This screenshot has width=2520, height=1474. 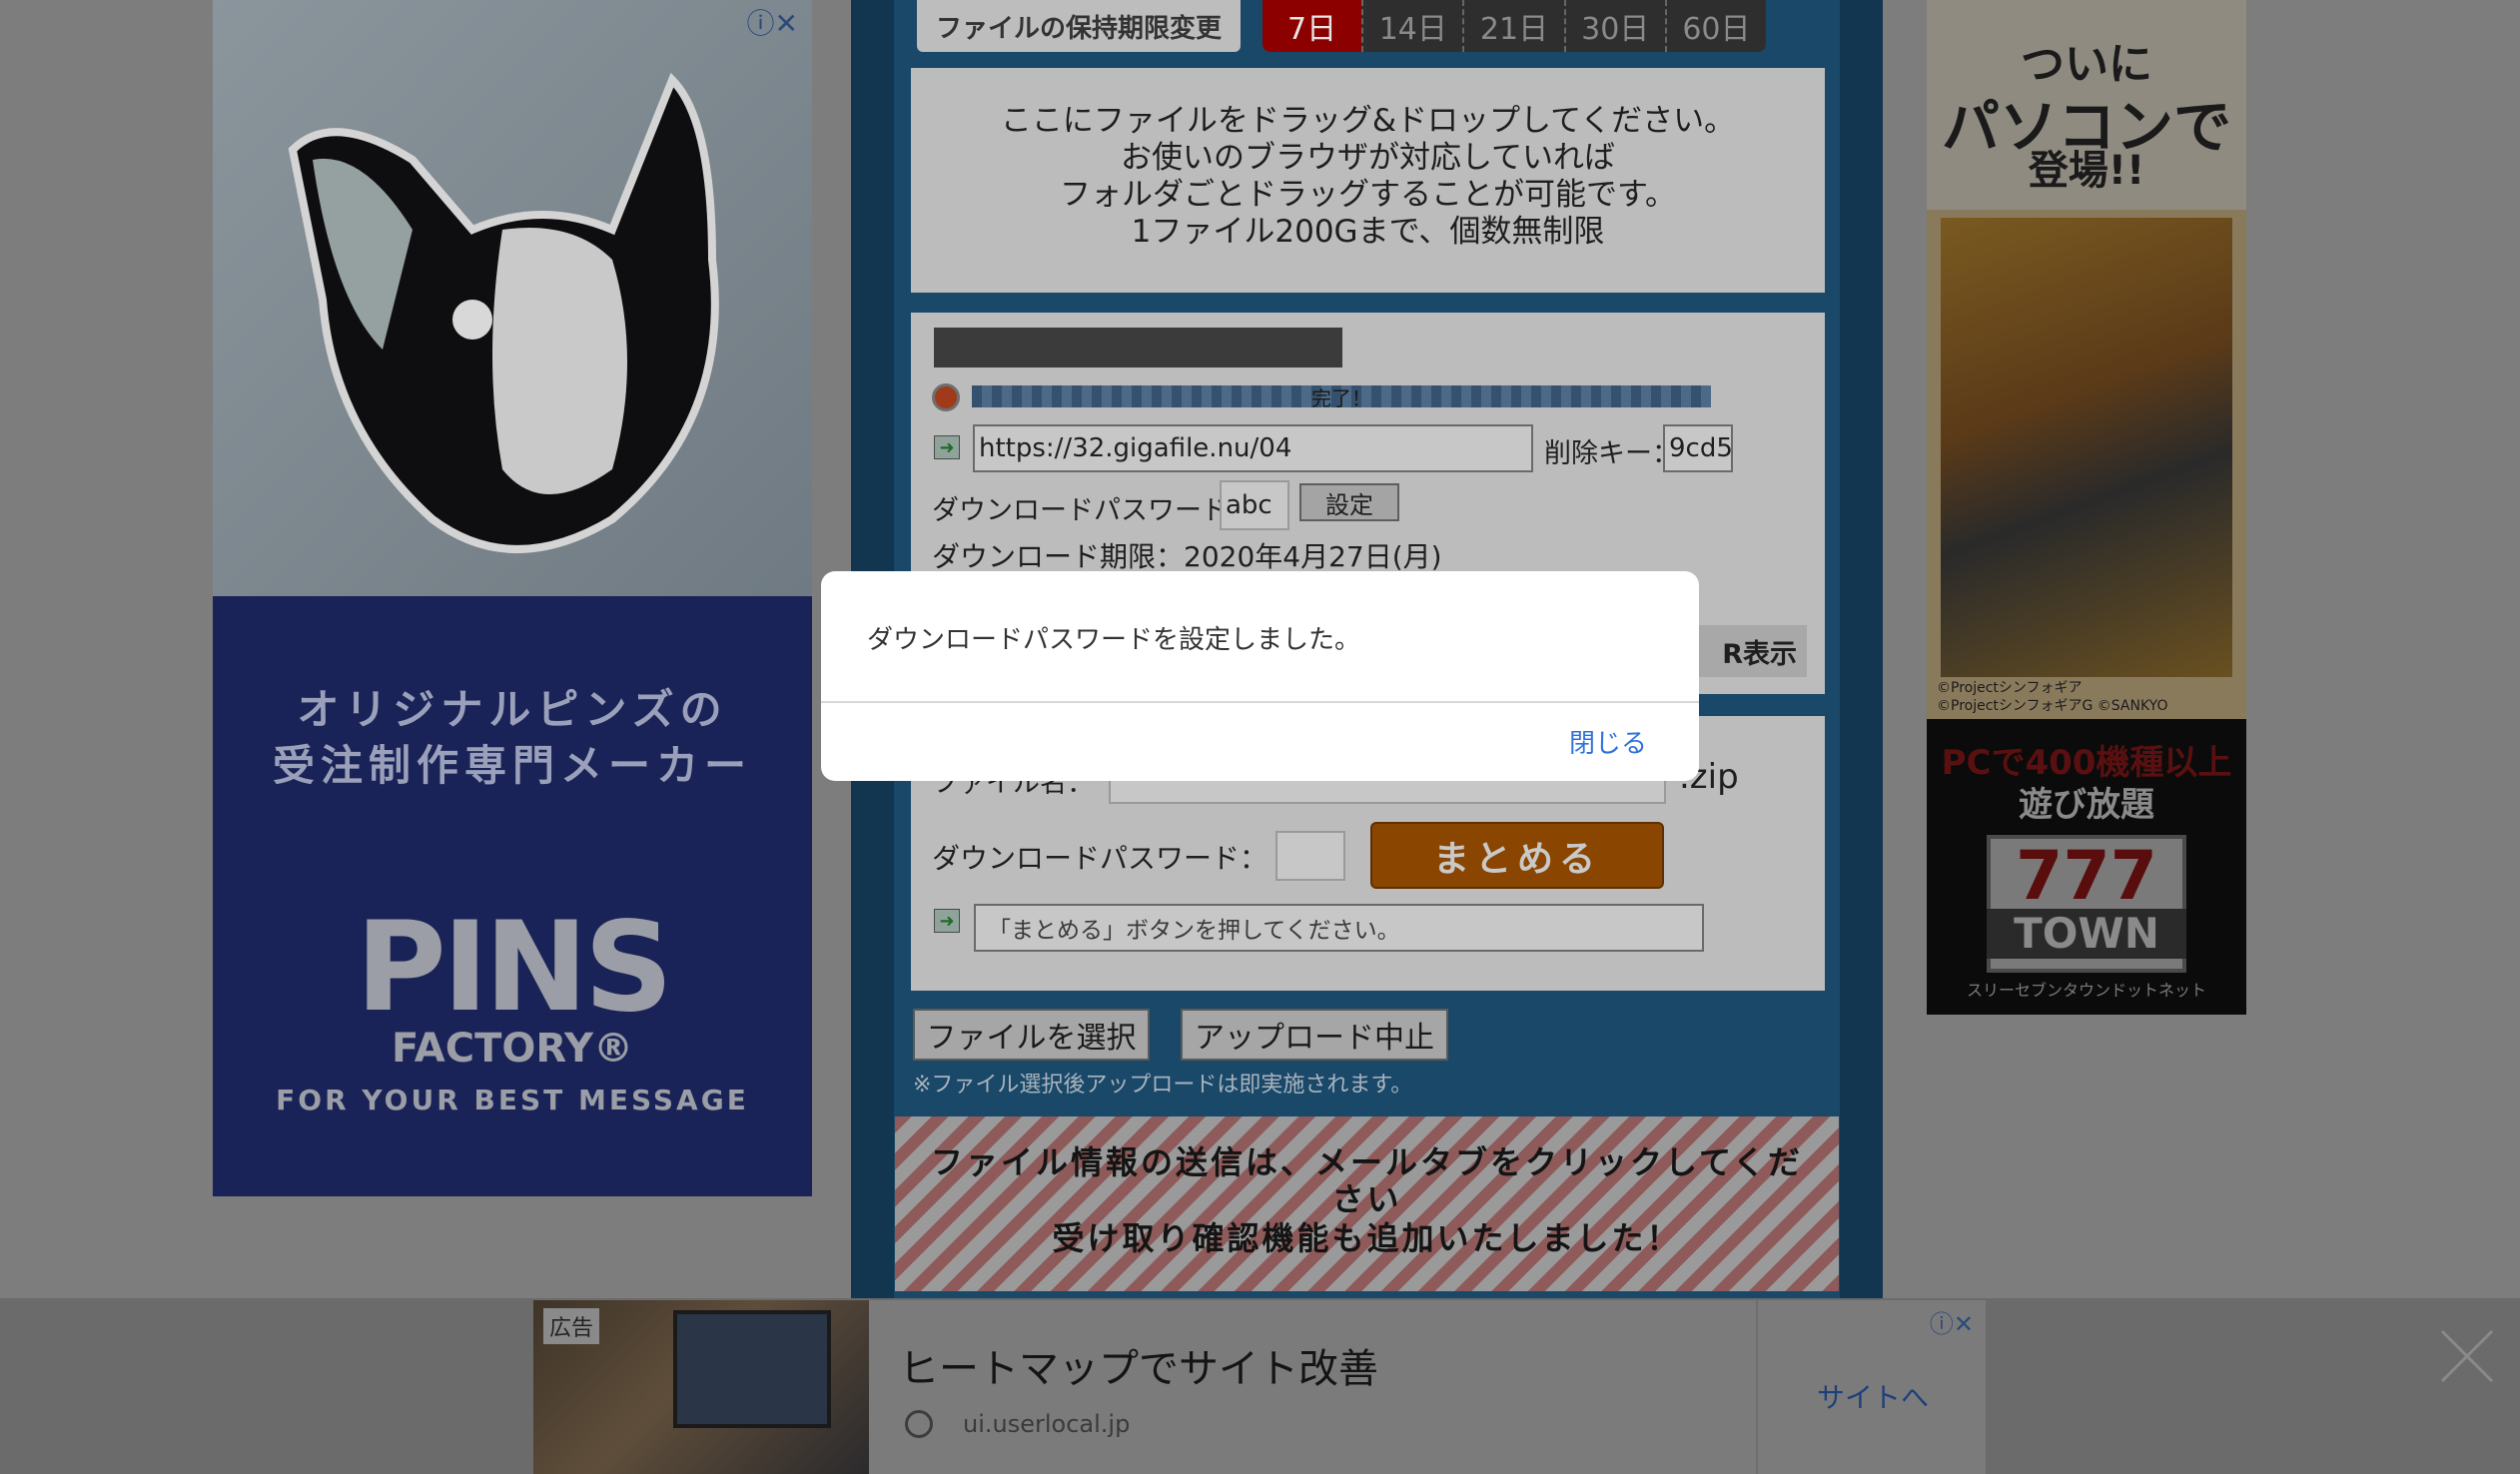 What do you see at coordinates (1349, 502) in the screenshot?
I see `set-password-button: 設定` at bounding box center [1349, 502].